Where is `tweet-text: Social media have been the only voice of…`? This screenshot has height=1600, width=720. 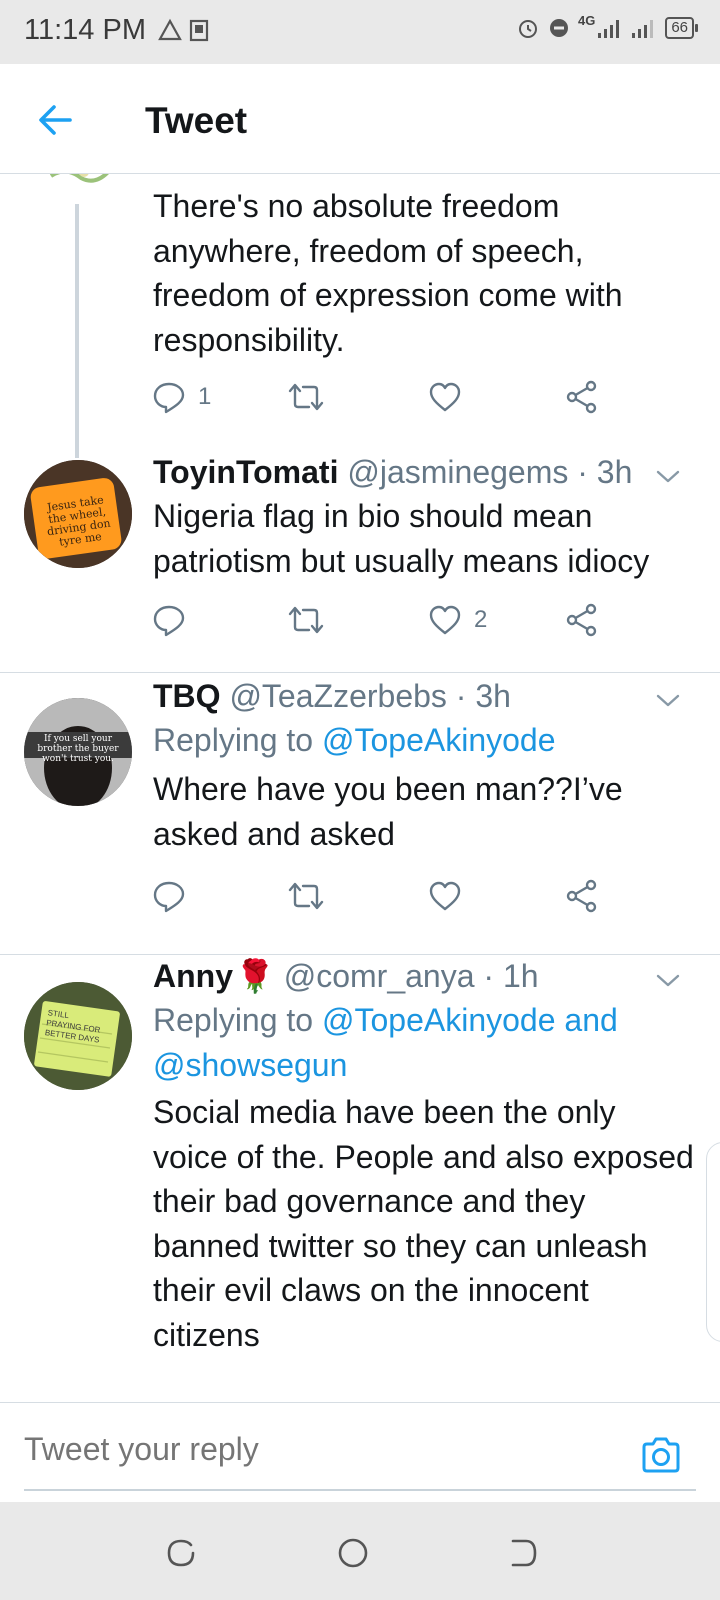
tweet-text: Social media have been the only voice of… is located at coordinates (423, 1223).